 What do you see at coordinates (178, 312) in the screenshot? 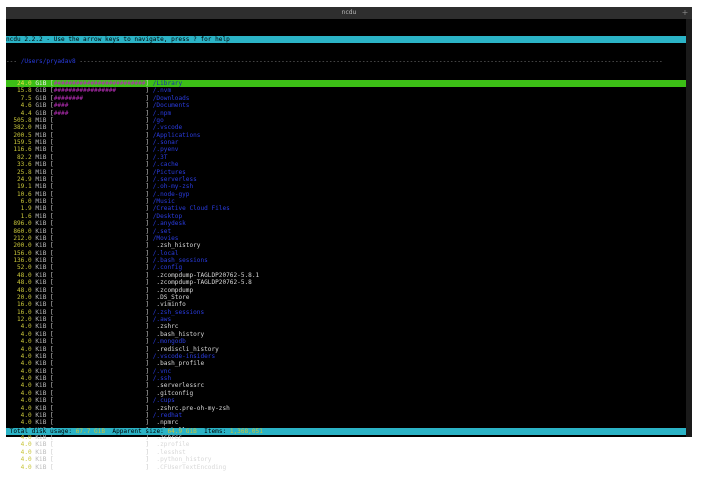
I see `directory-name: /.zsh_sessions` at bounding box center [178, 312].